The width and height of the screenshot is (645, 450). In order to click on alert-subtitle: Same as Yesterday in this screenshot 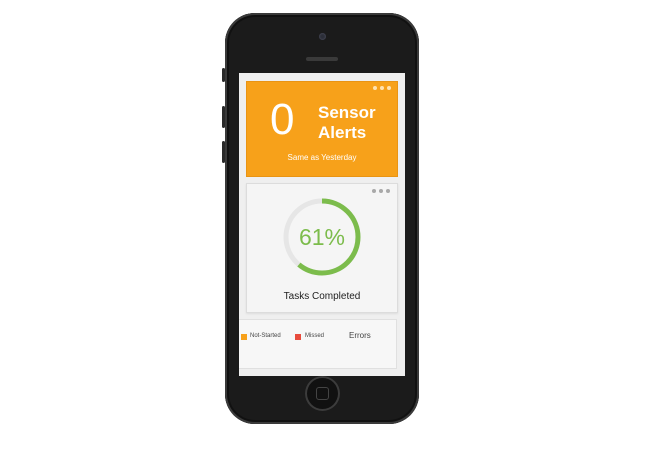, I will do `click(322, 157)`.